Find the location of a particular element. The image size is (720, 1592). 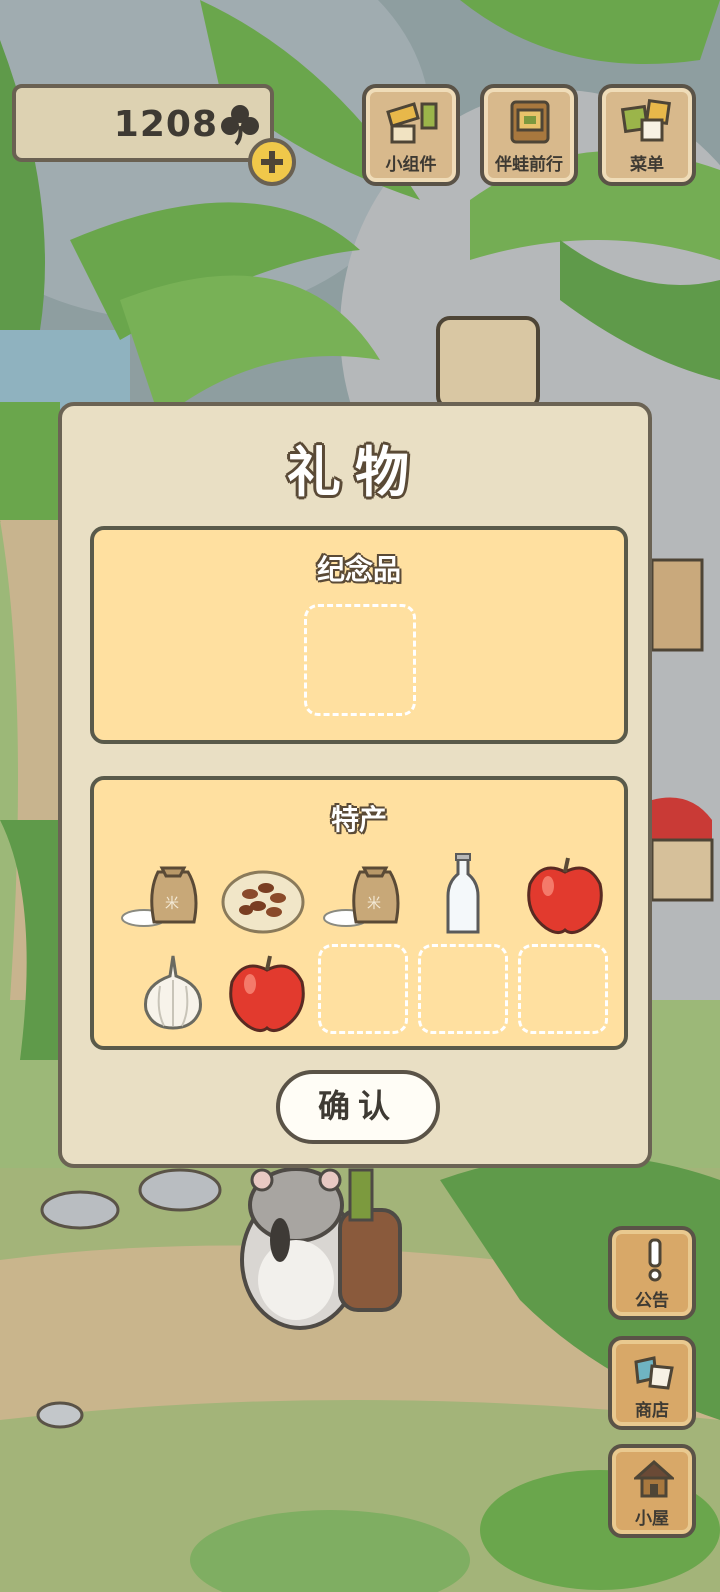

widget-button: 小组件 is located at coordinates (411, 135).